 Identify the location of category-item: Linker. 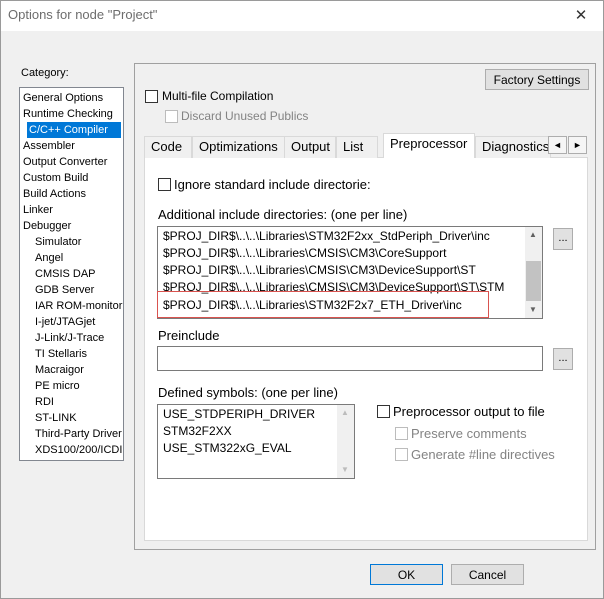
(38, 210).